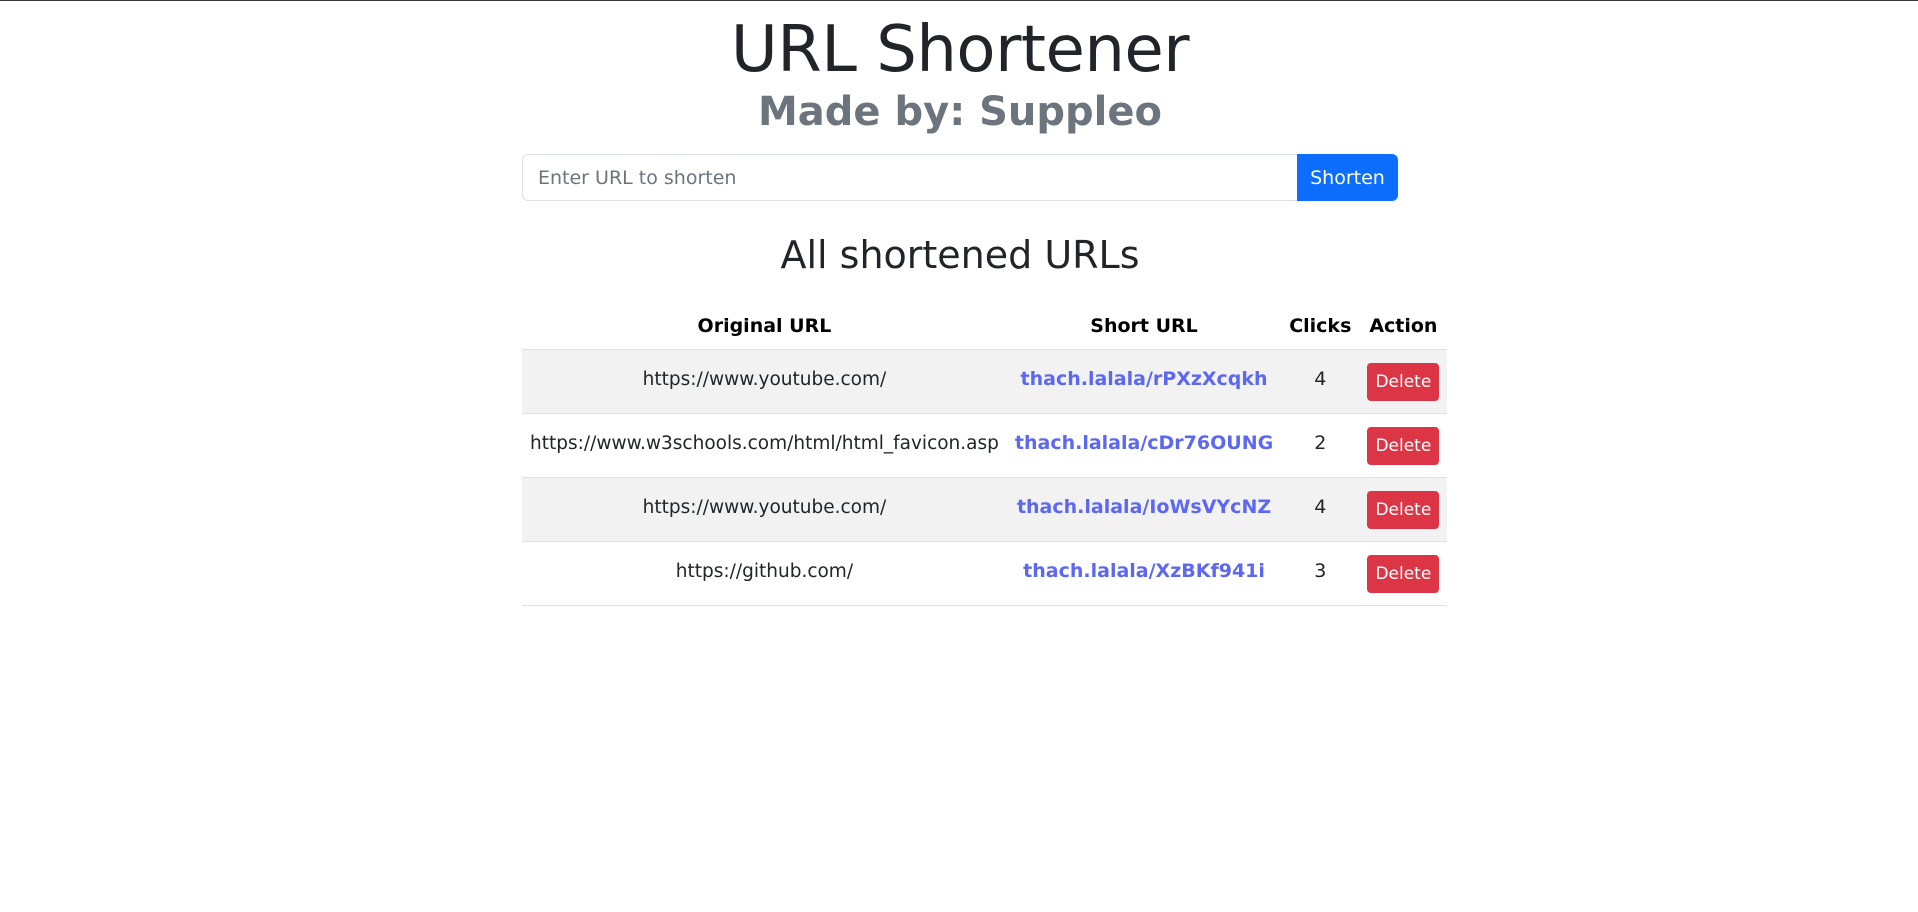 The width and height of the screenshot is (1918, 912). What do you see at coordinates (1320, 445) in the screenshot?
I see `clicks-cell: 2` at bounding box center [1320, 445].